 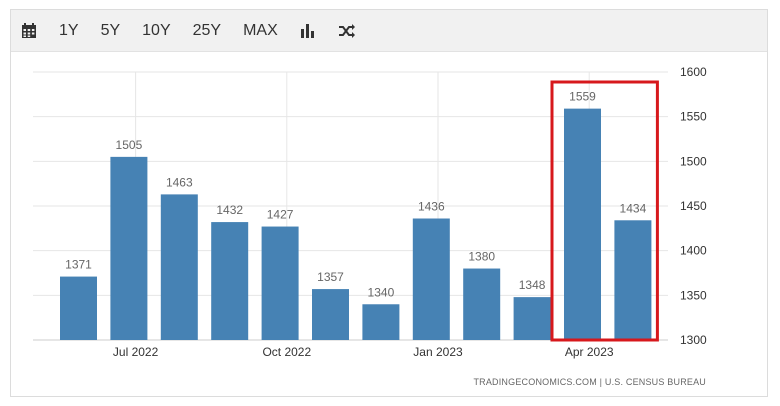 I want to click on bar-value-label: 1371, so click(x=78, y=265).